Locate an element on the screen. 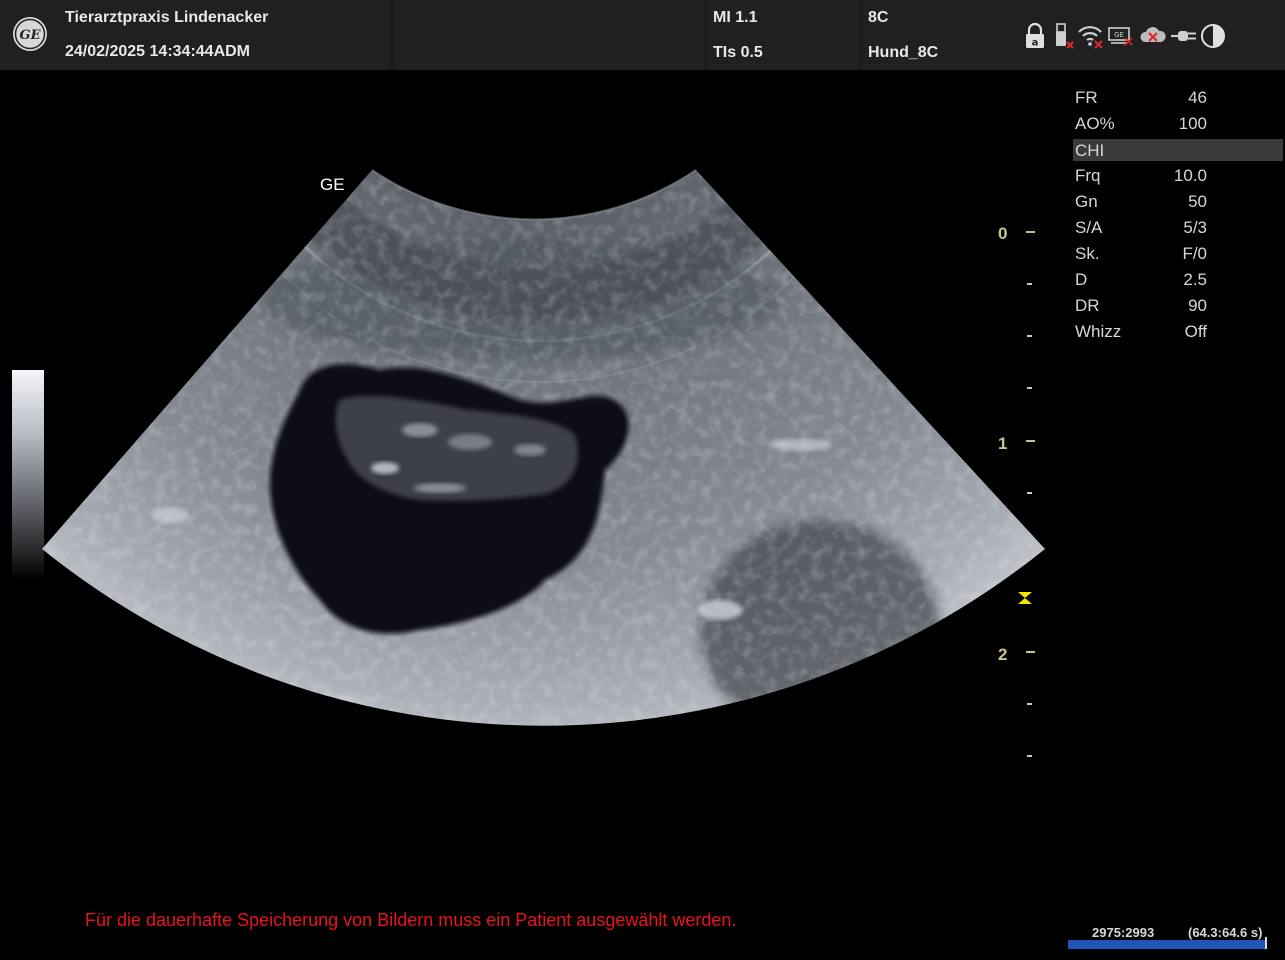 The height and width of the screenshot is (960, 1285). parameter-name: Gn is located at coordinates (1086, 201).